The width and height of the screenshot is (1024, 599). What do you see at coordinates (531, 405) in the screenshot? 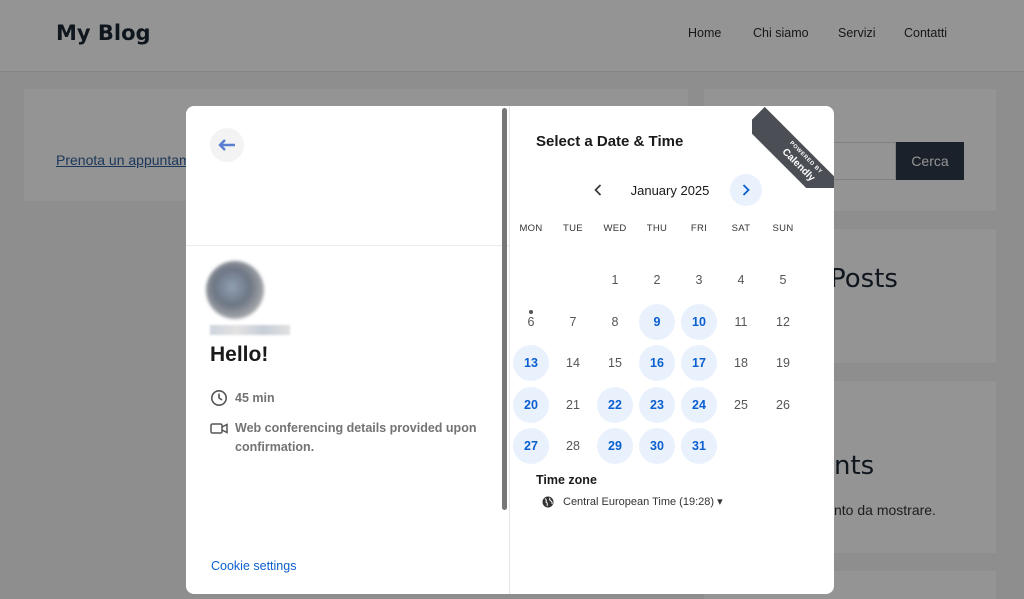
I see `calendar-day-20: 20` at bounding box center [531, 405].